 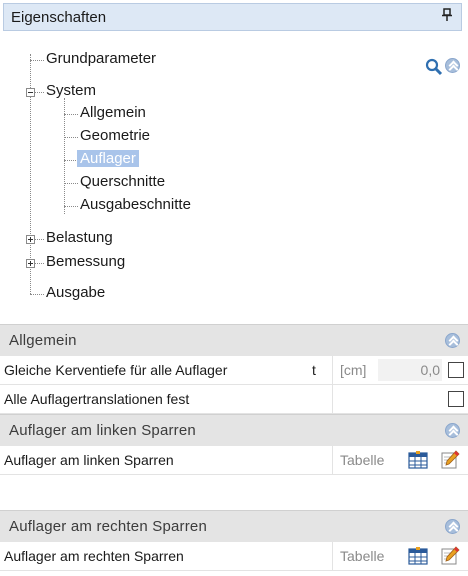 What do you see at coordinates (89, 460) in the screenshot?
I see `property-label: Auflager am linken Sparren` at bounding box center [89, 460].